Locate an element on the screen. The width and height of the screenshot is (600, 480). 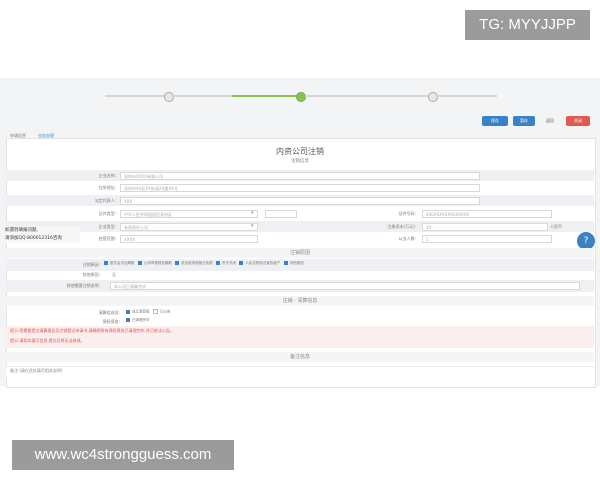
liquidation-row2-options: 已清理完毕 is located at coordinates (138, 320).